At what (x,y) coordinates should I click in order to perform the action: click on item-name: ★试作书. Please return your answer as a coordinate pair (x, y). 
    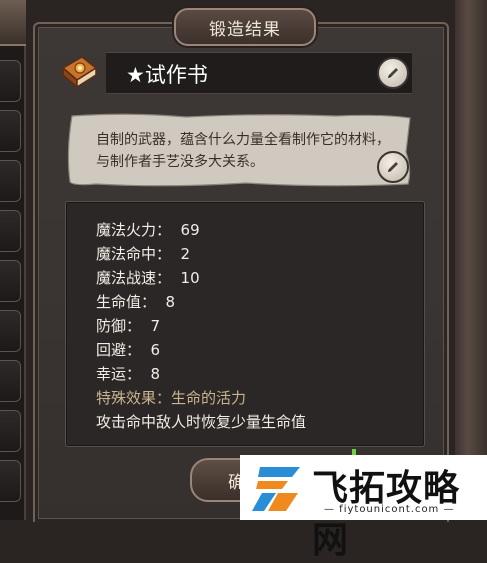
    Looking at the image, I should click on (167, 75).